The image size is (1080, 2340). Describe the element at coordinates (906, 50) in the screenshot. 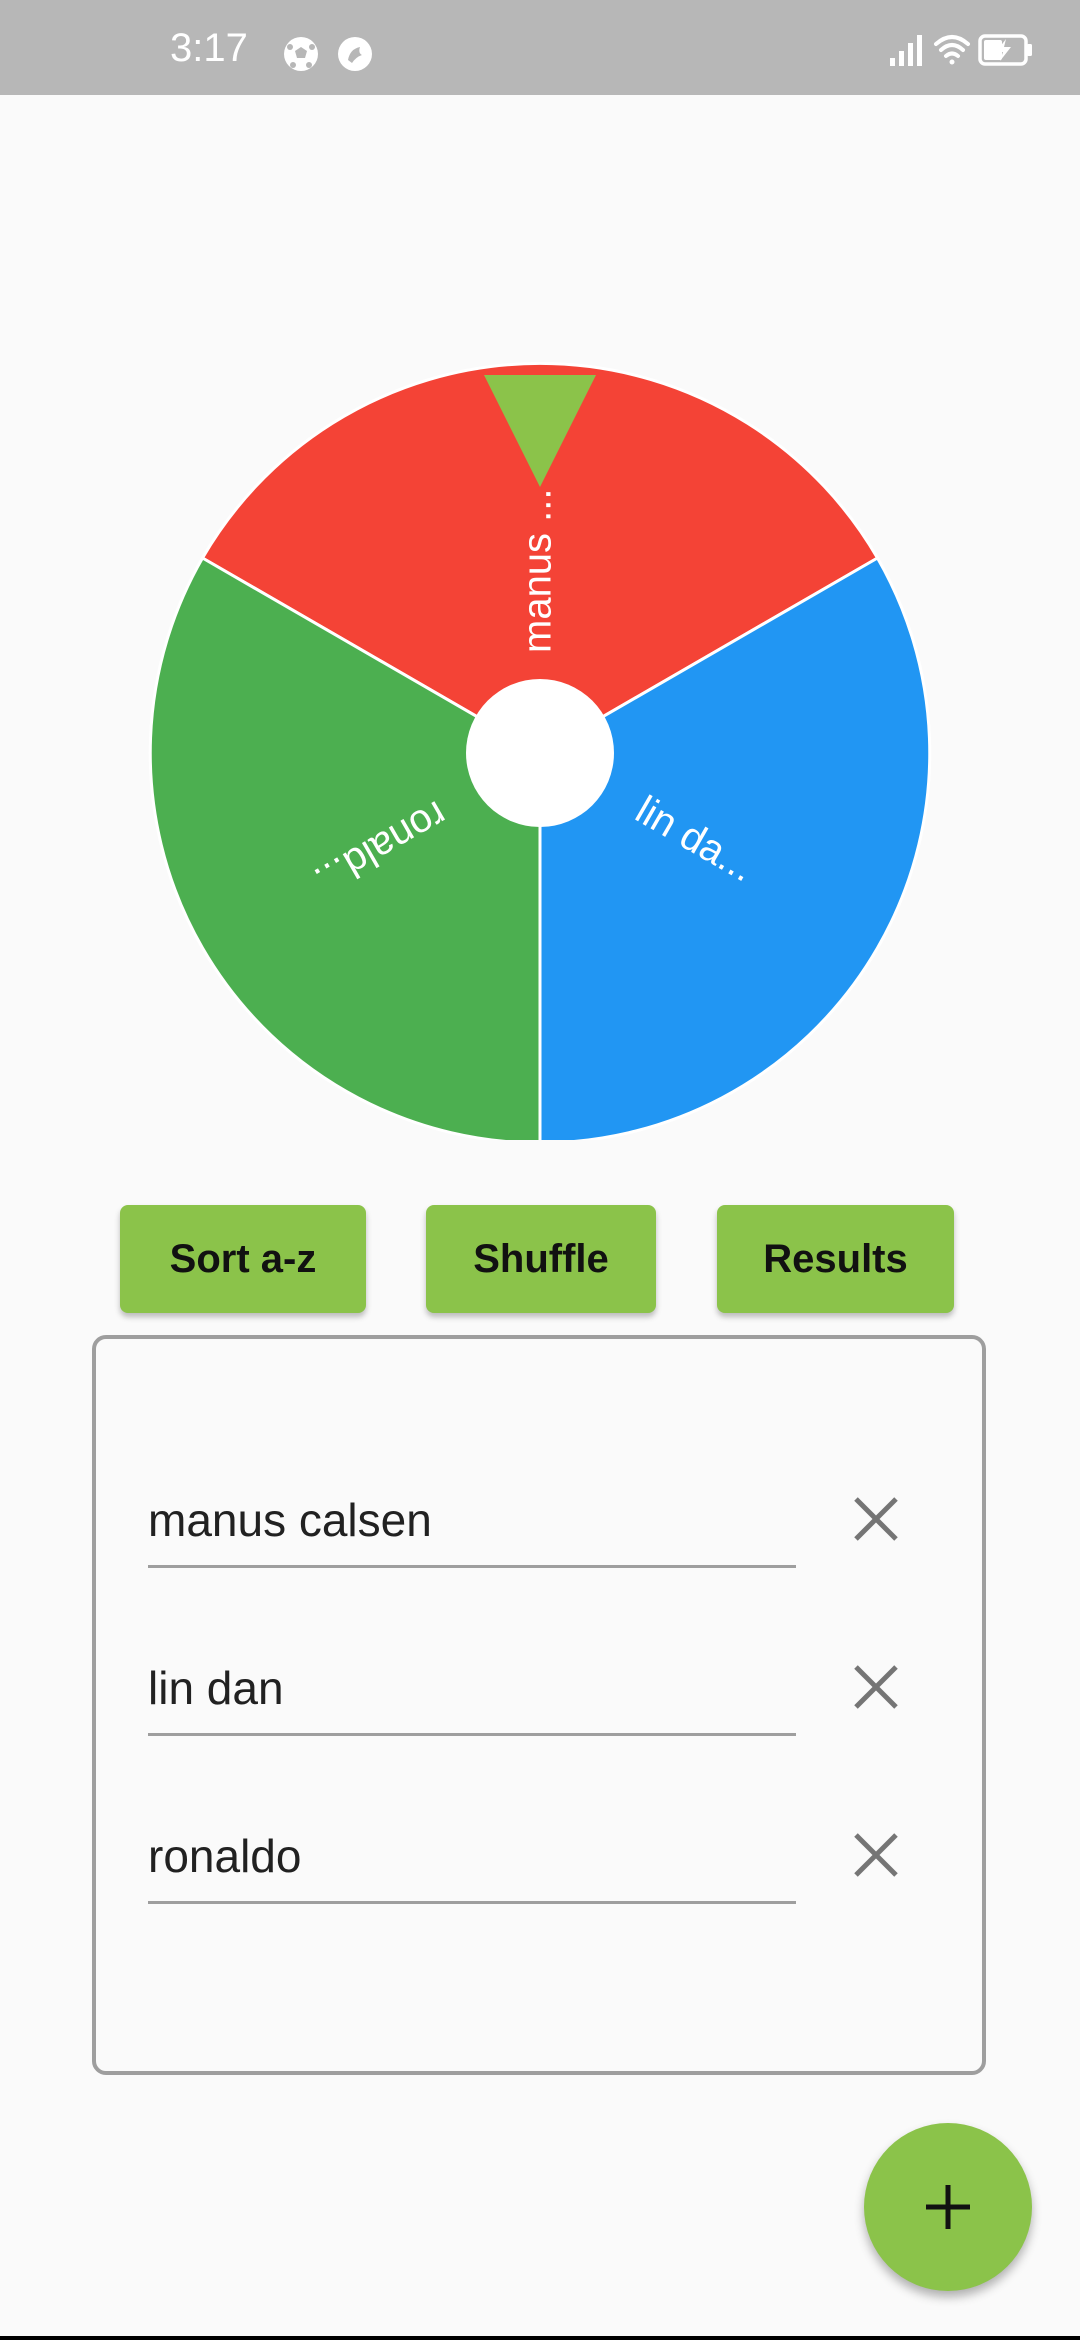

I see `signal-icon` at that location.